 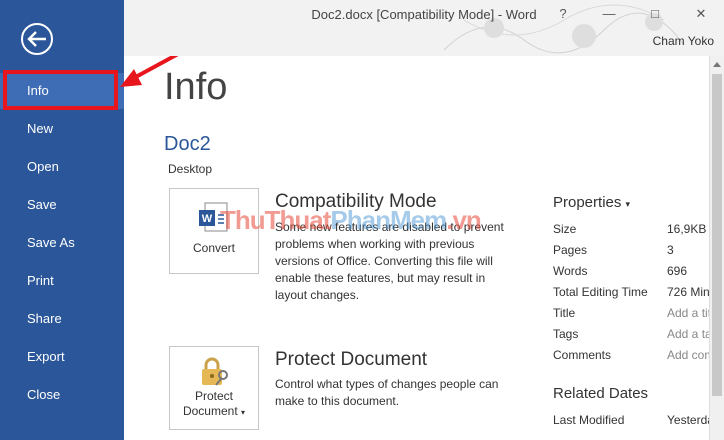 I want to click on protect-label-line2: Document ▾, so click(x=214, y=411).